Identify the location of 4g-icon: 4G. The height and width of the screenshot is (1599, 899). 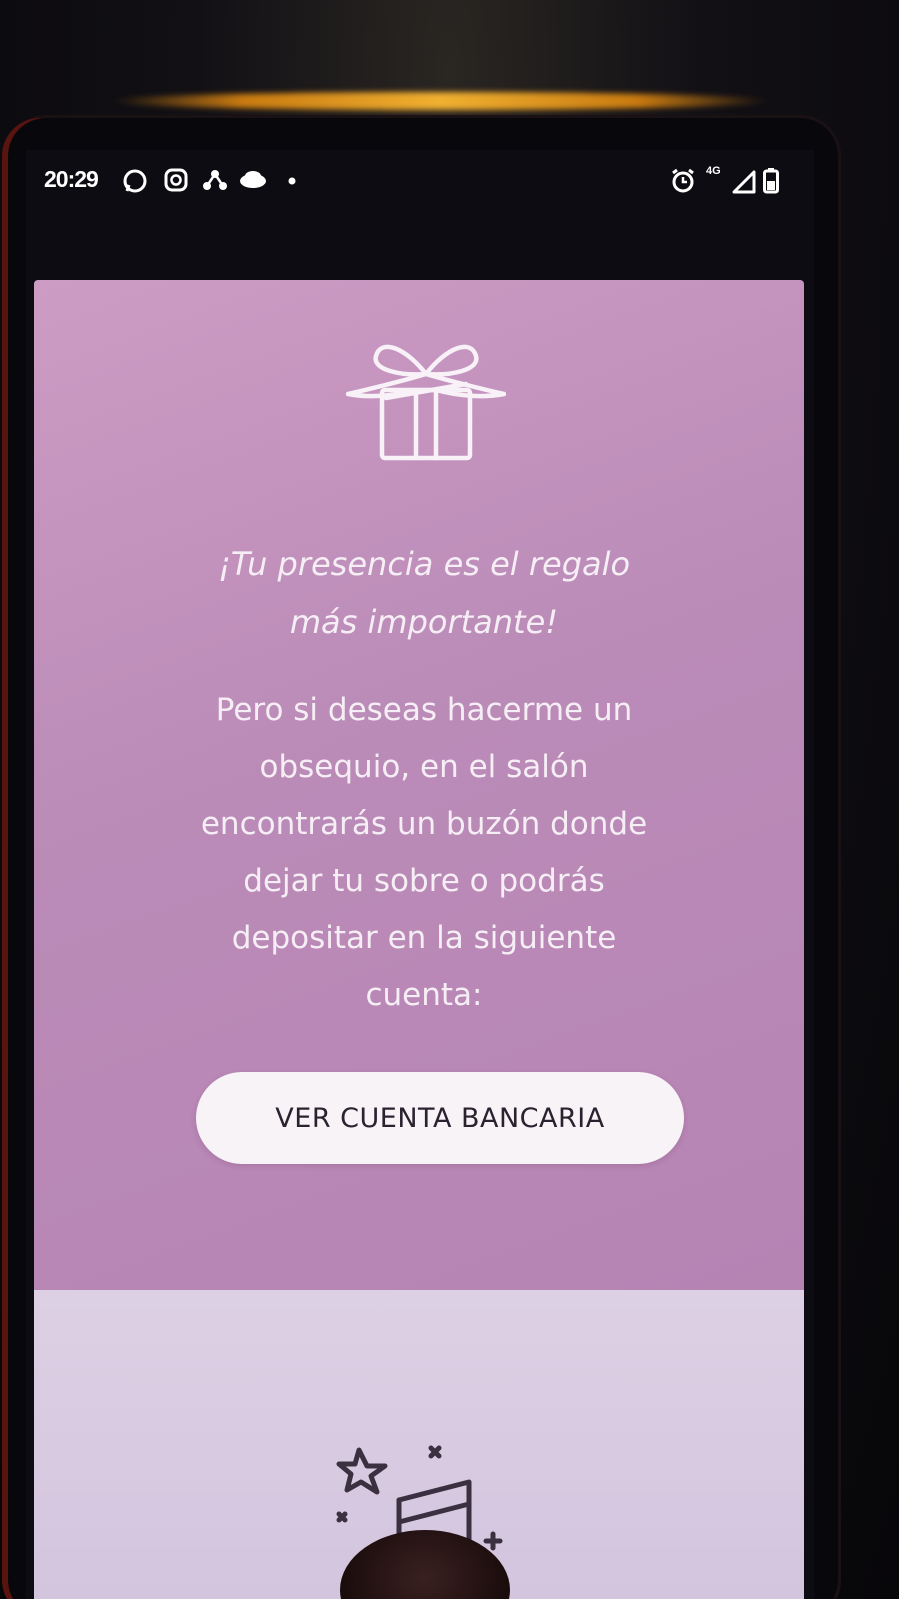
(713, 171).